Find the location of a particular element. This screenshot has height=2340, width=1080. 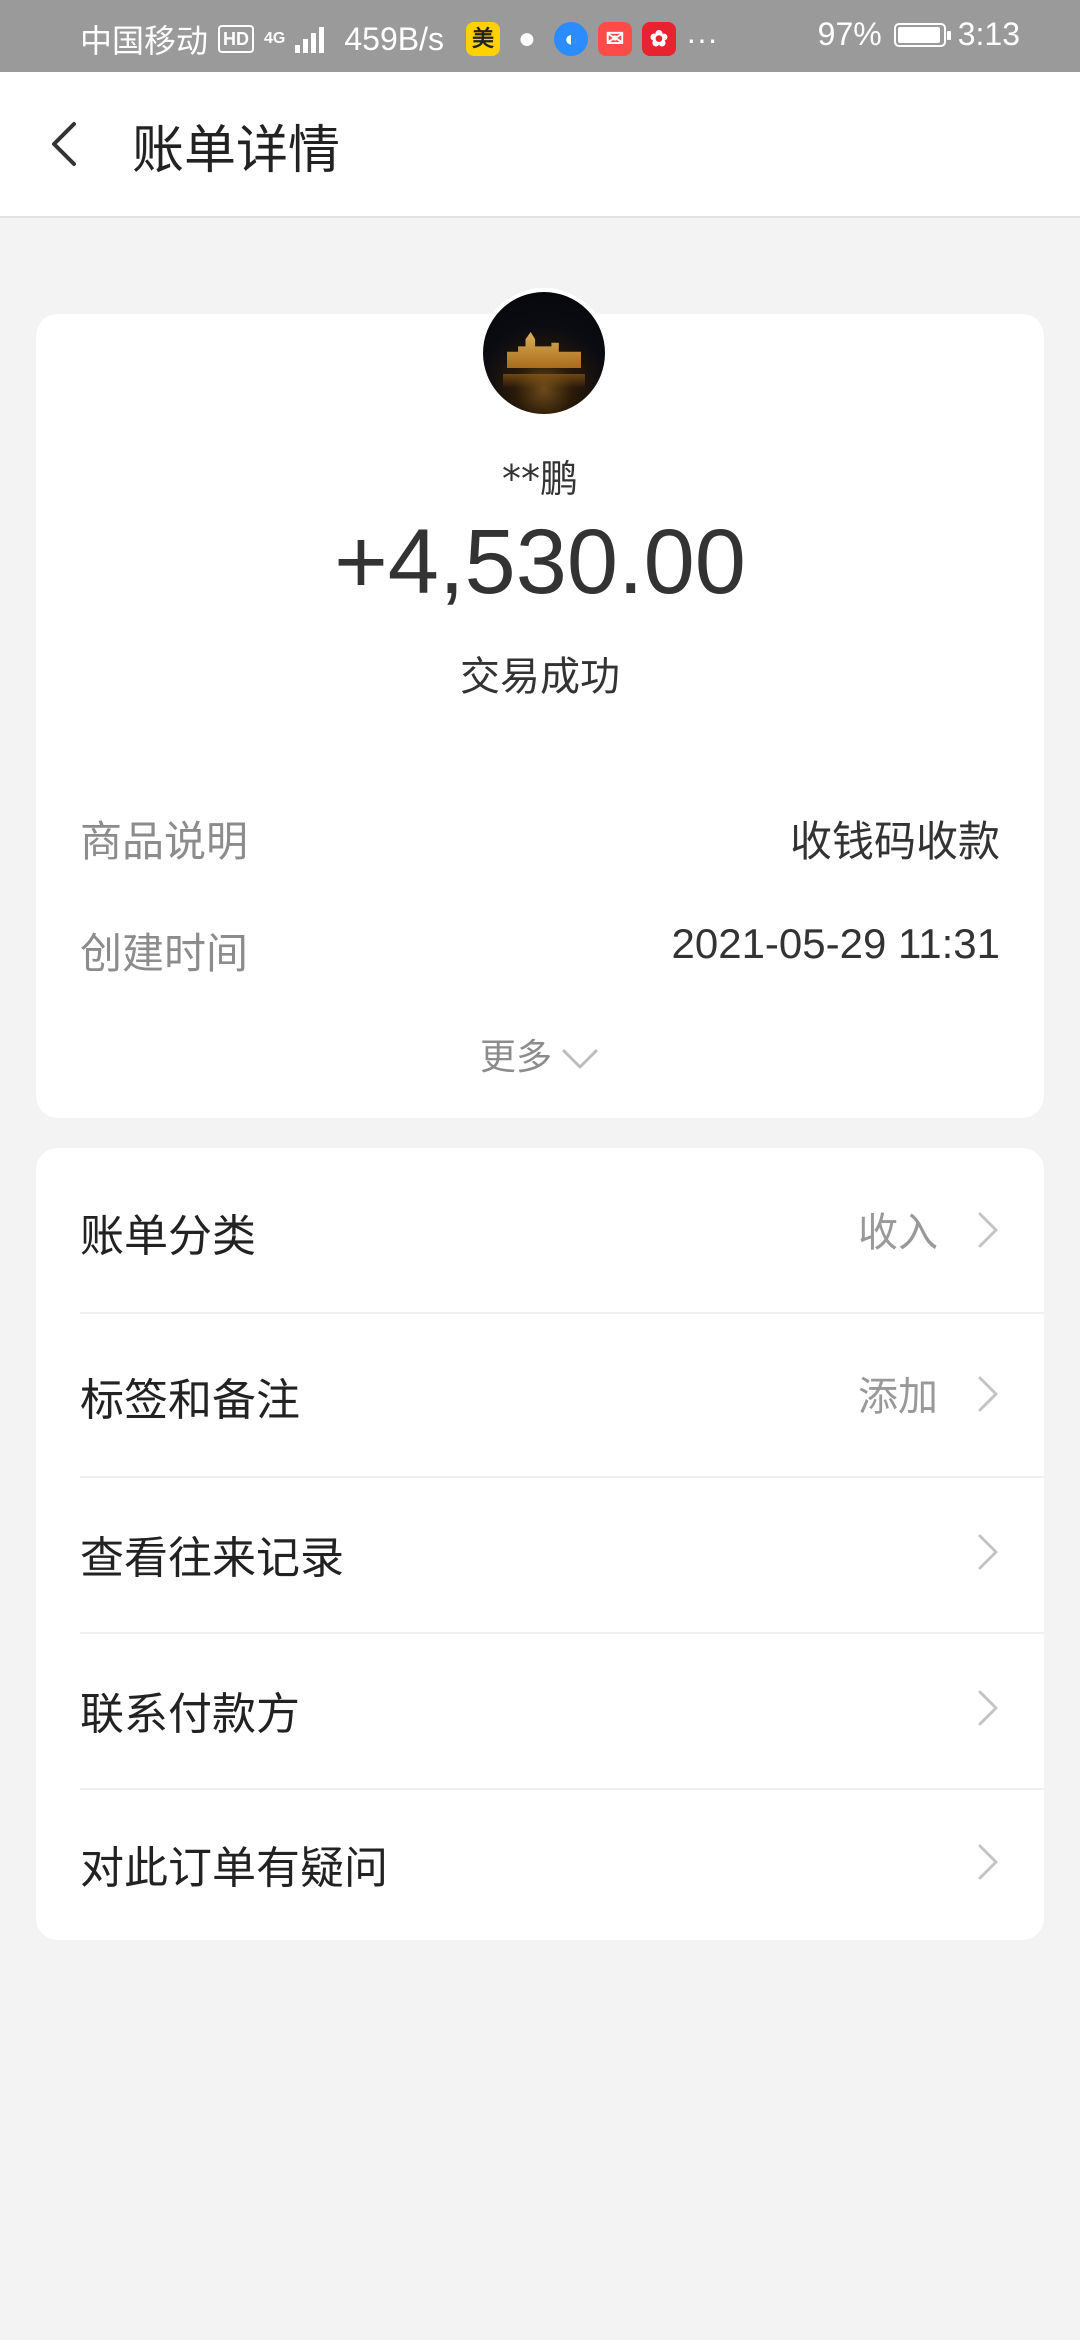

carrier-label: 中国移动 is located at coordinates (144, 41).